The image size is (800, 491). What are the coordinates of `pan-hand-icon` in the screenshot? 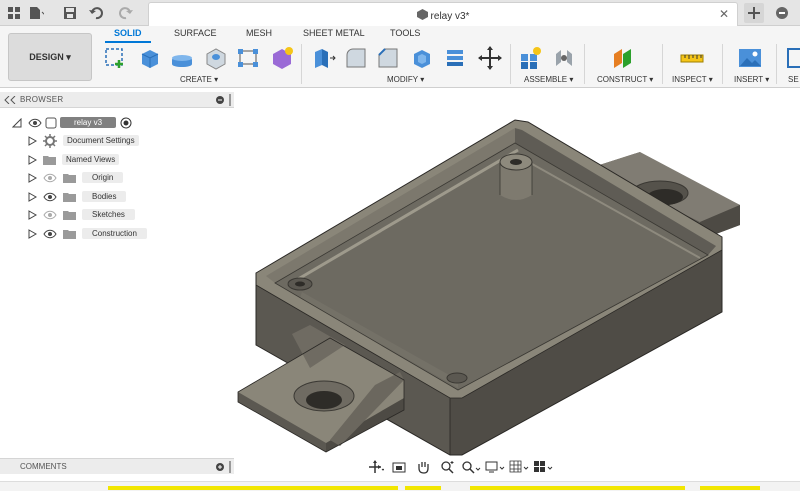 It's located at (423, 467).